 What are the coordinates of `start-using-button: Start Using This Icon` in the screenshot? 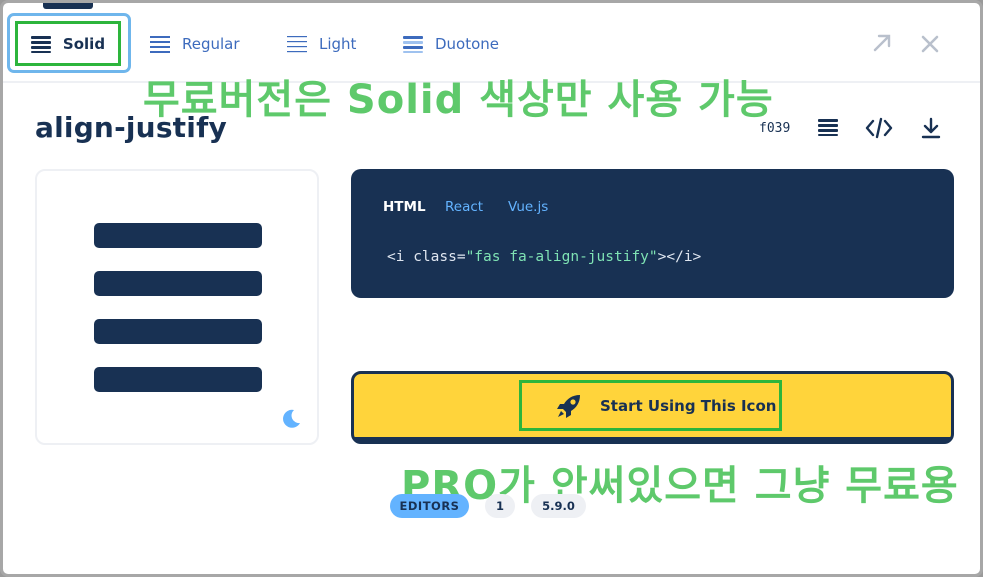 It's located at (652, 407).